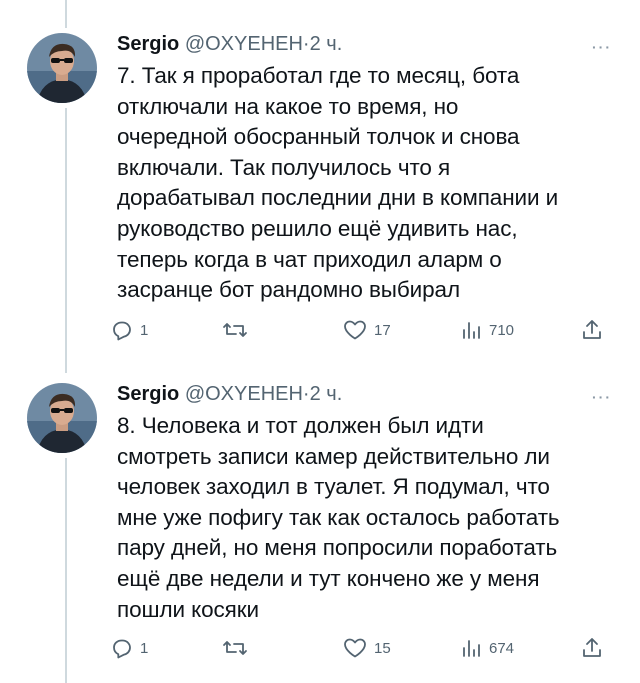 The width and height of the screenshot is (640, 683). What do you see at coordinates (66, 14) in the screenshot?
I see `thread-line-top` at bounding box center [66, 14].